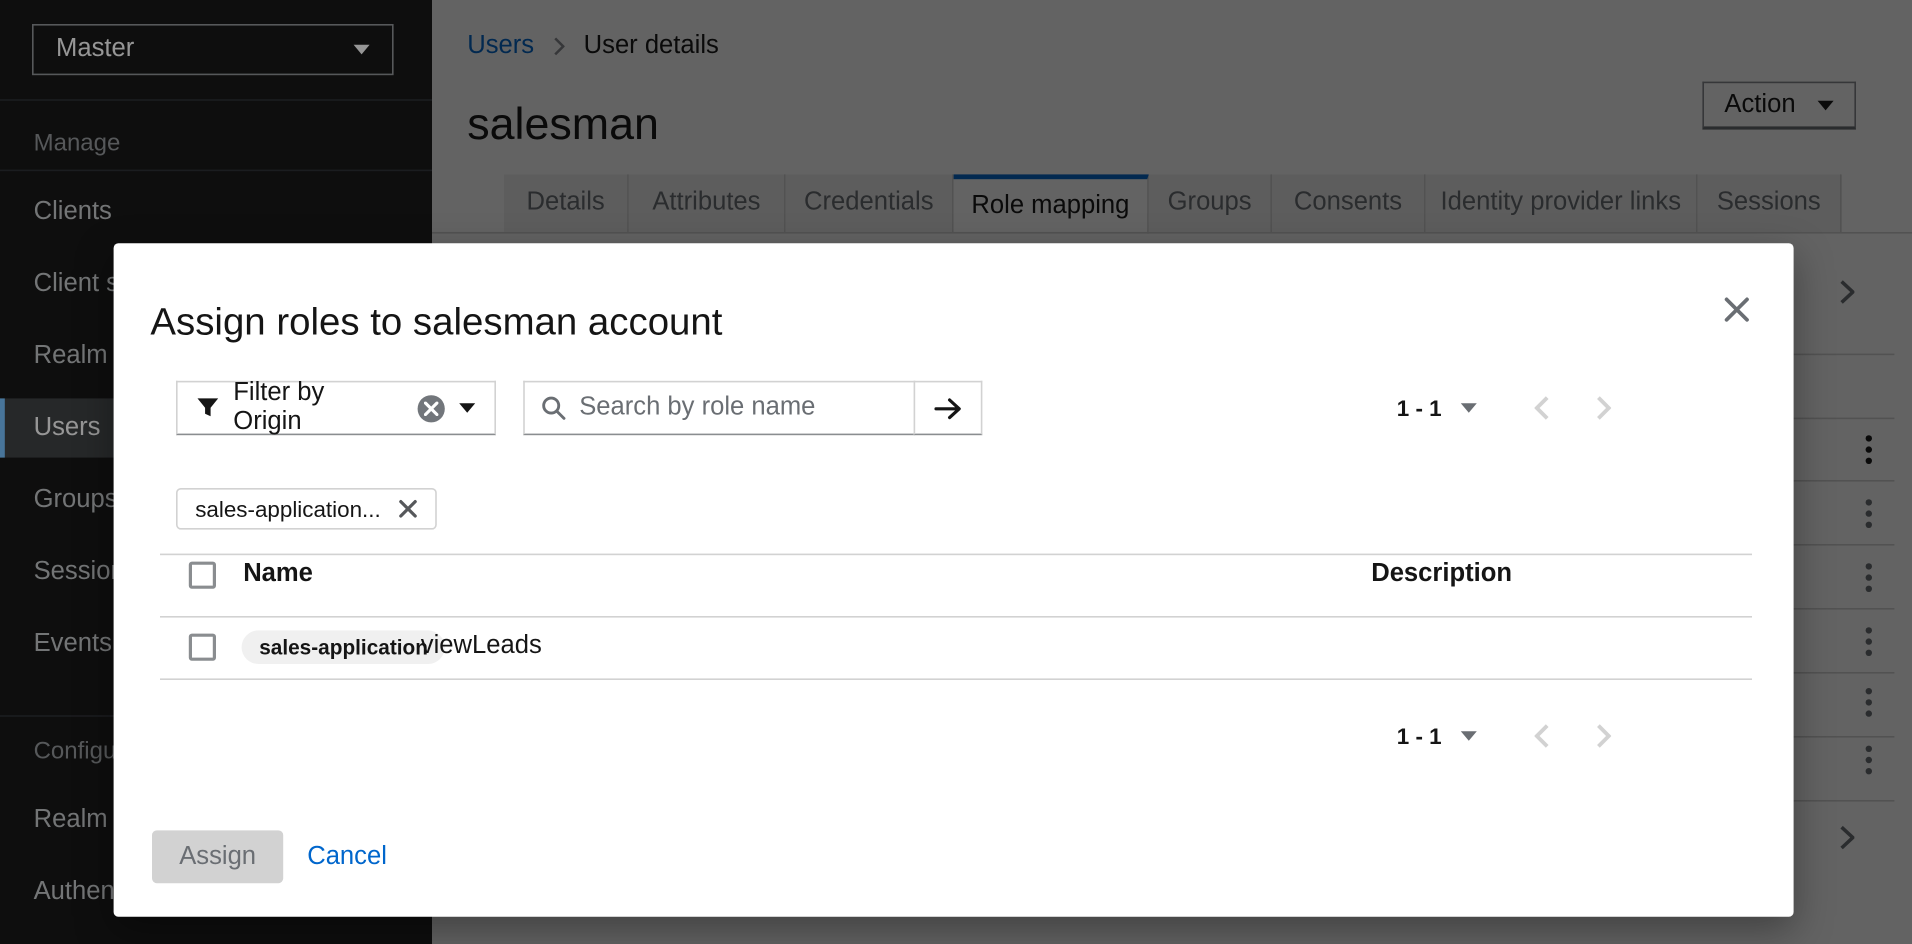 The width and height of the screenshot is (1912, 944). I want to click on search-group, so click(753, 408).